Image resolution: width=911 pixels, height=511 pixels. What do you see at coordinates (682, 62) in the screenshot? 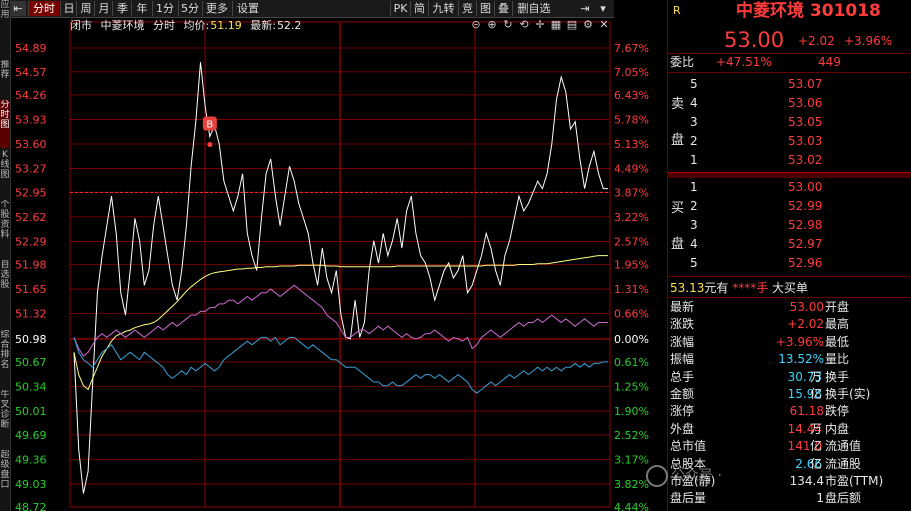
I see `weibi-label: 委比` at bounding box center [682, 62].